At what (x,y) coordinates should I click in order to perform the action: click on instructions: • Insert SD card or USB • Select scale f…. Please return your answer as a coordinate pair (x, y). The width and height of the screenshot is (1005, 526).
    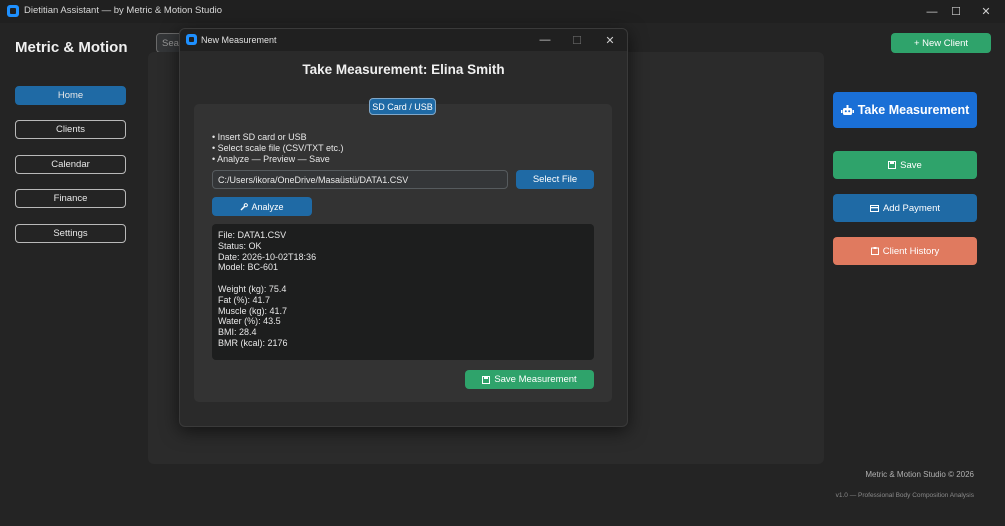
    Looking at the image, I should click on (278, 148).